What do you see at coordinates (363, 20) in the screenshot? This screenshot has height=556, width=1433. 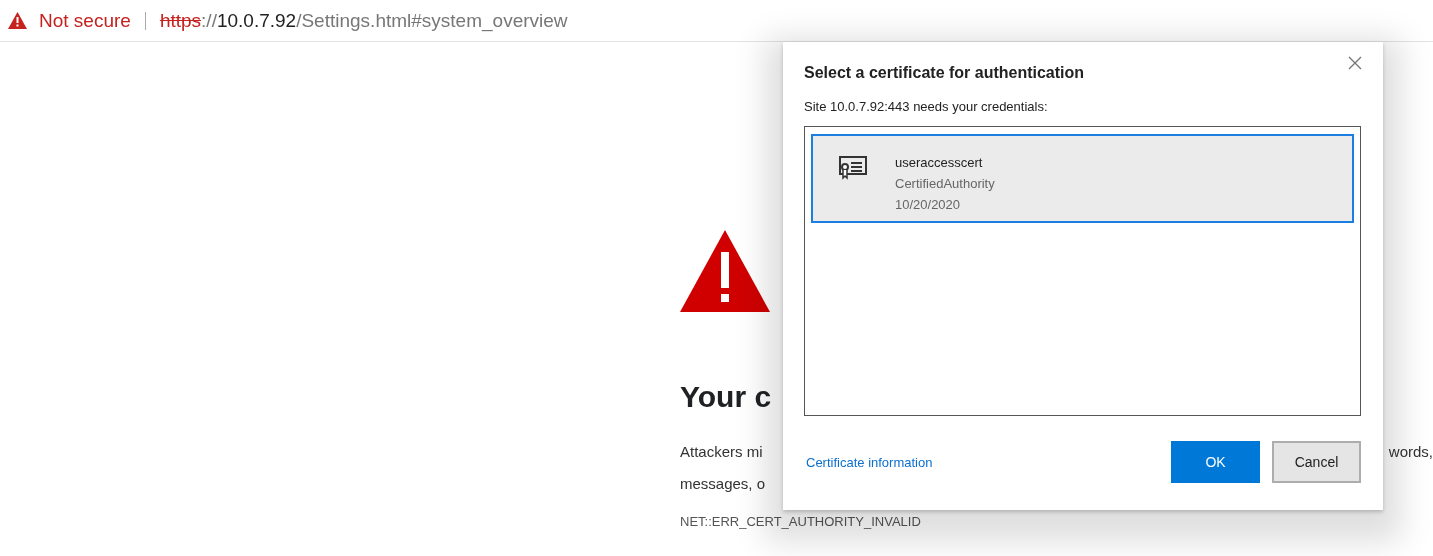 I see `url-field: https://10.0.7.92/Settings.html#system_overview` at bounding box center [363, 20].